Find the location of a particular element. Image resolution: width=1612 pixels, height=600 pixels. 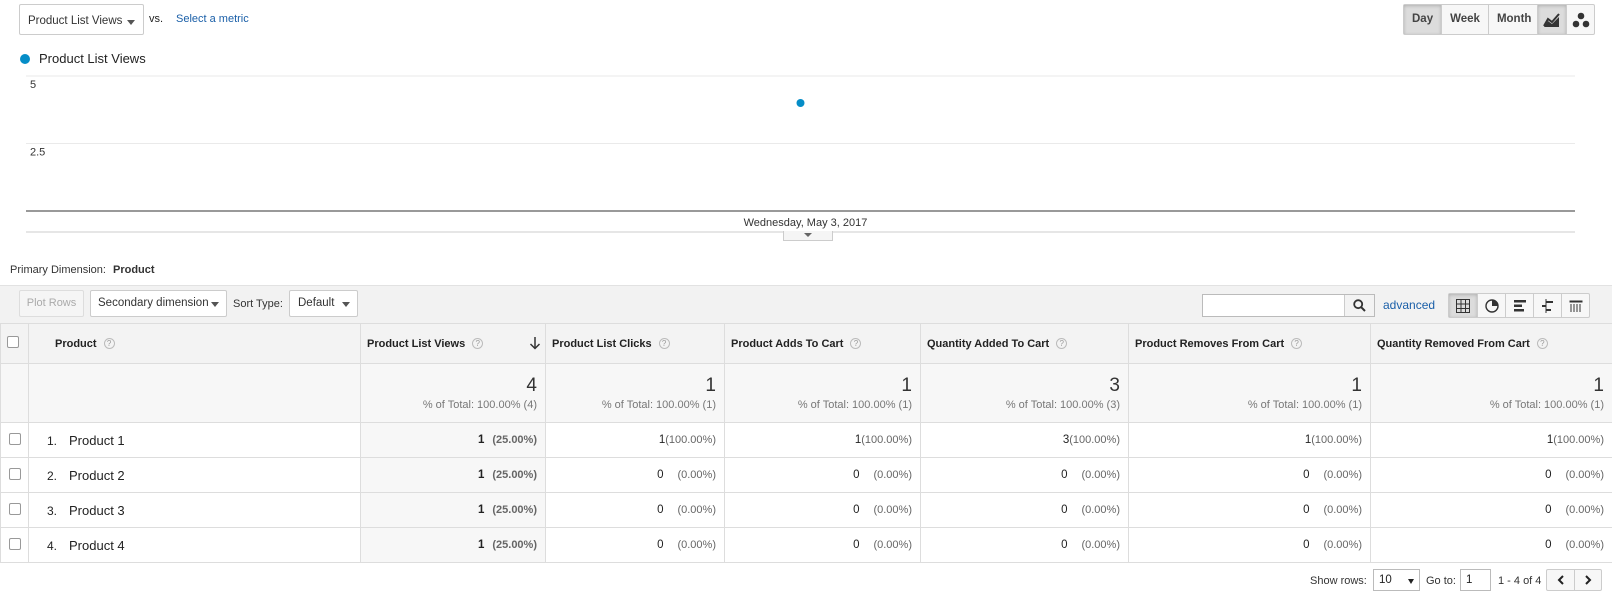

secondary-dimension-label: Secondary dimension is located at coordinates (153, 303).